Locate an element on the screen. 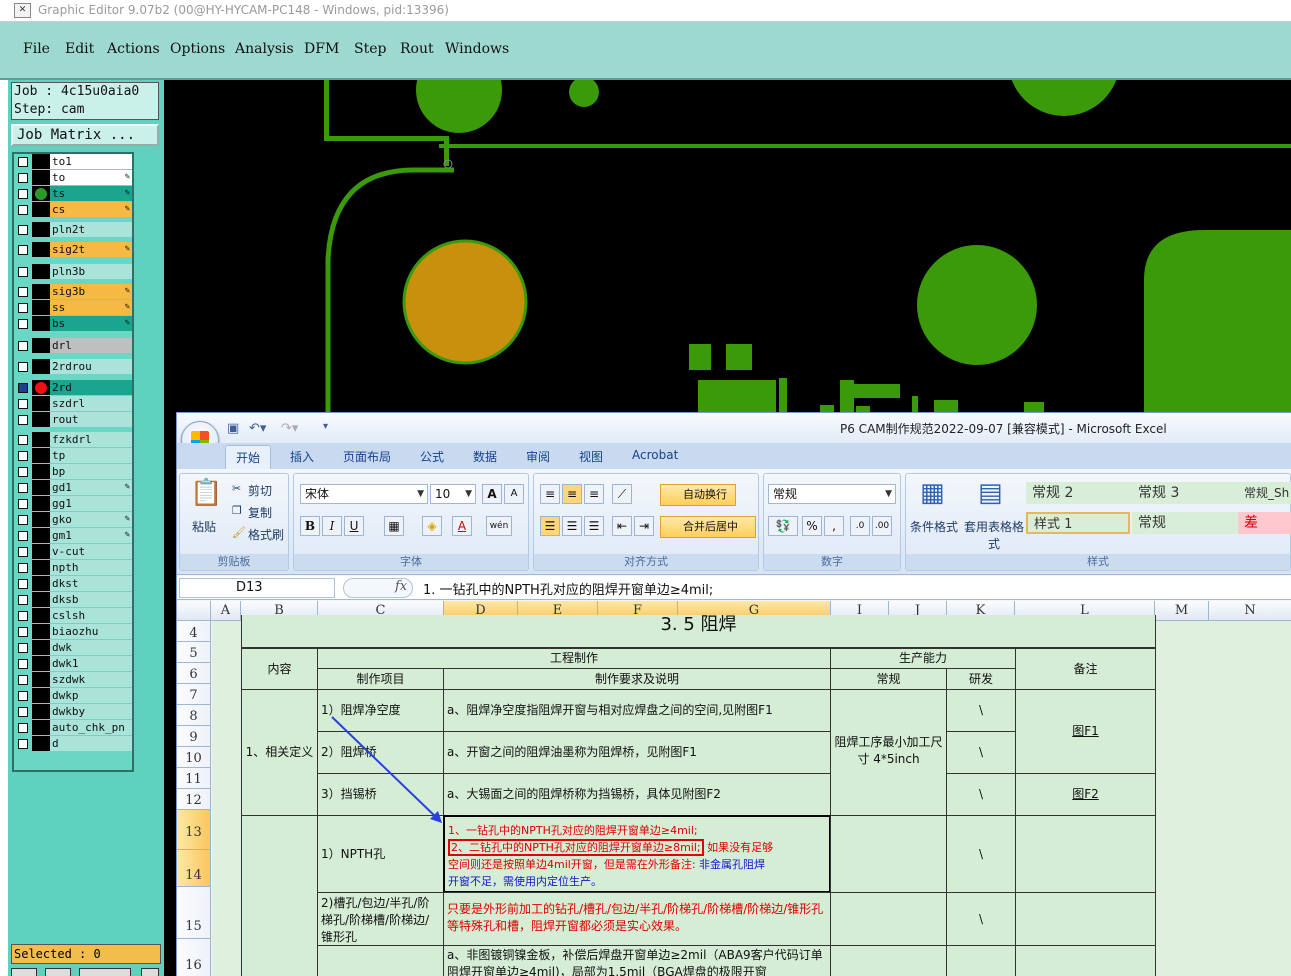  select-all is located at coordinates (194, 611).